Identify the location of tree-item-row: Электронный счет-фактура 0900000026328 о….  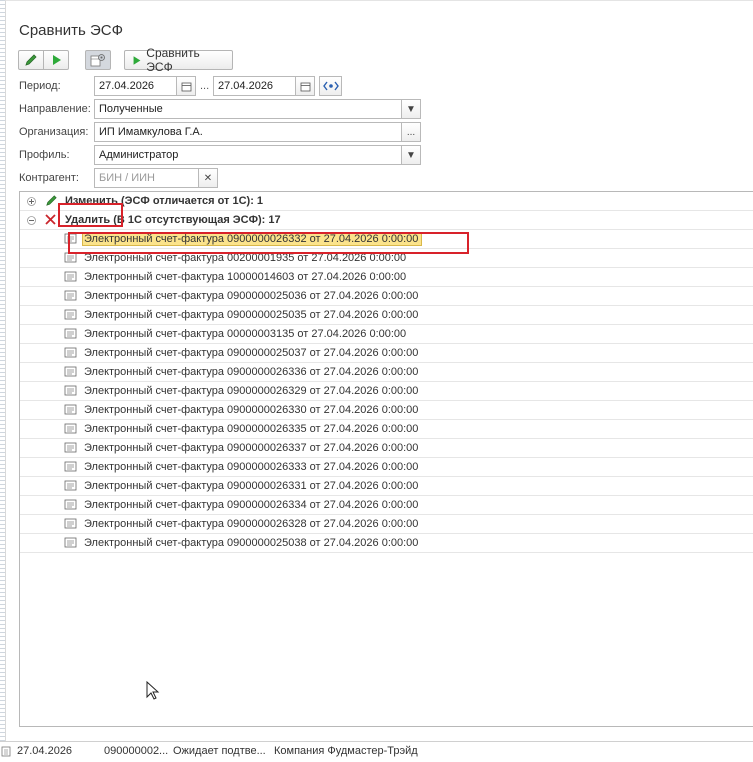
(386, 524).